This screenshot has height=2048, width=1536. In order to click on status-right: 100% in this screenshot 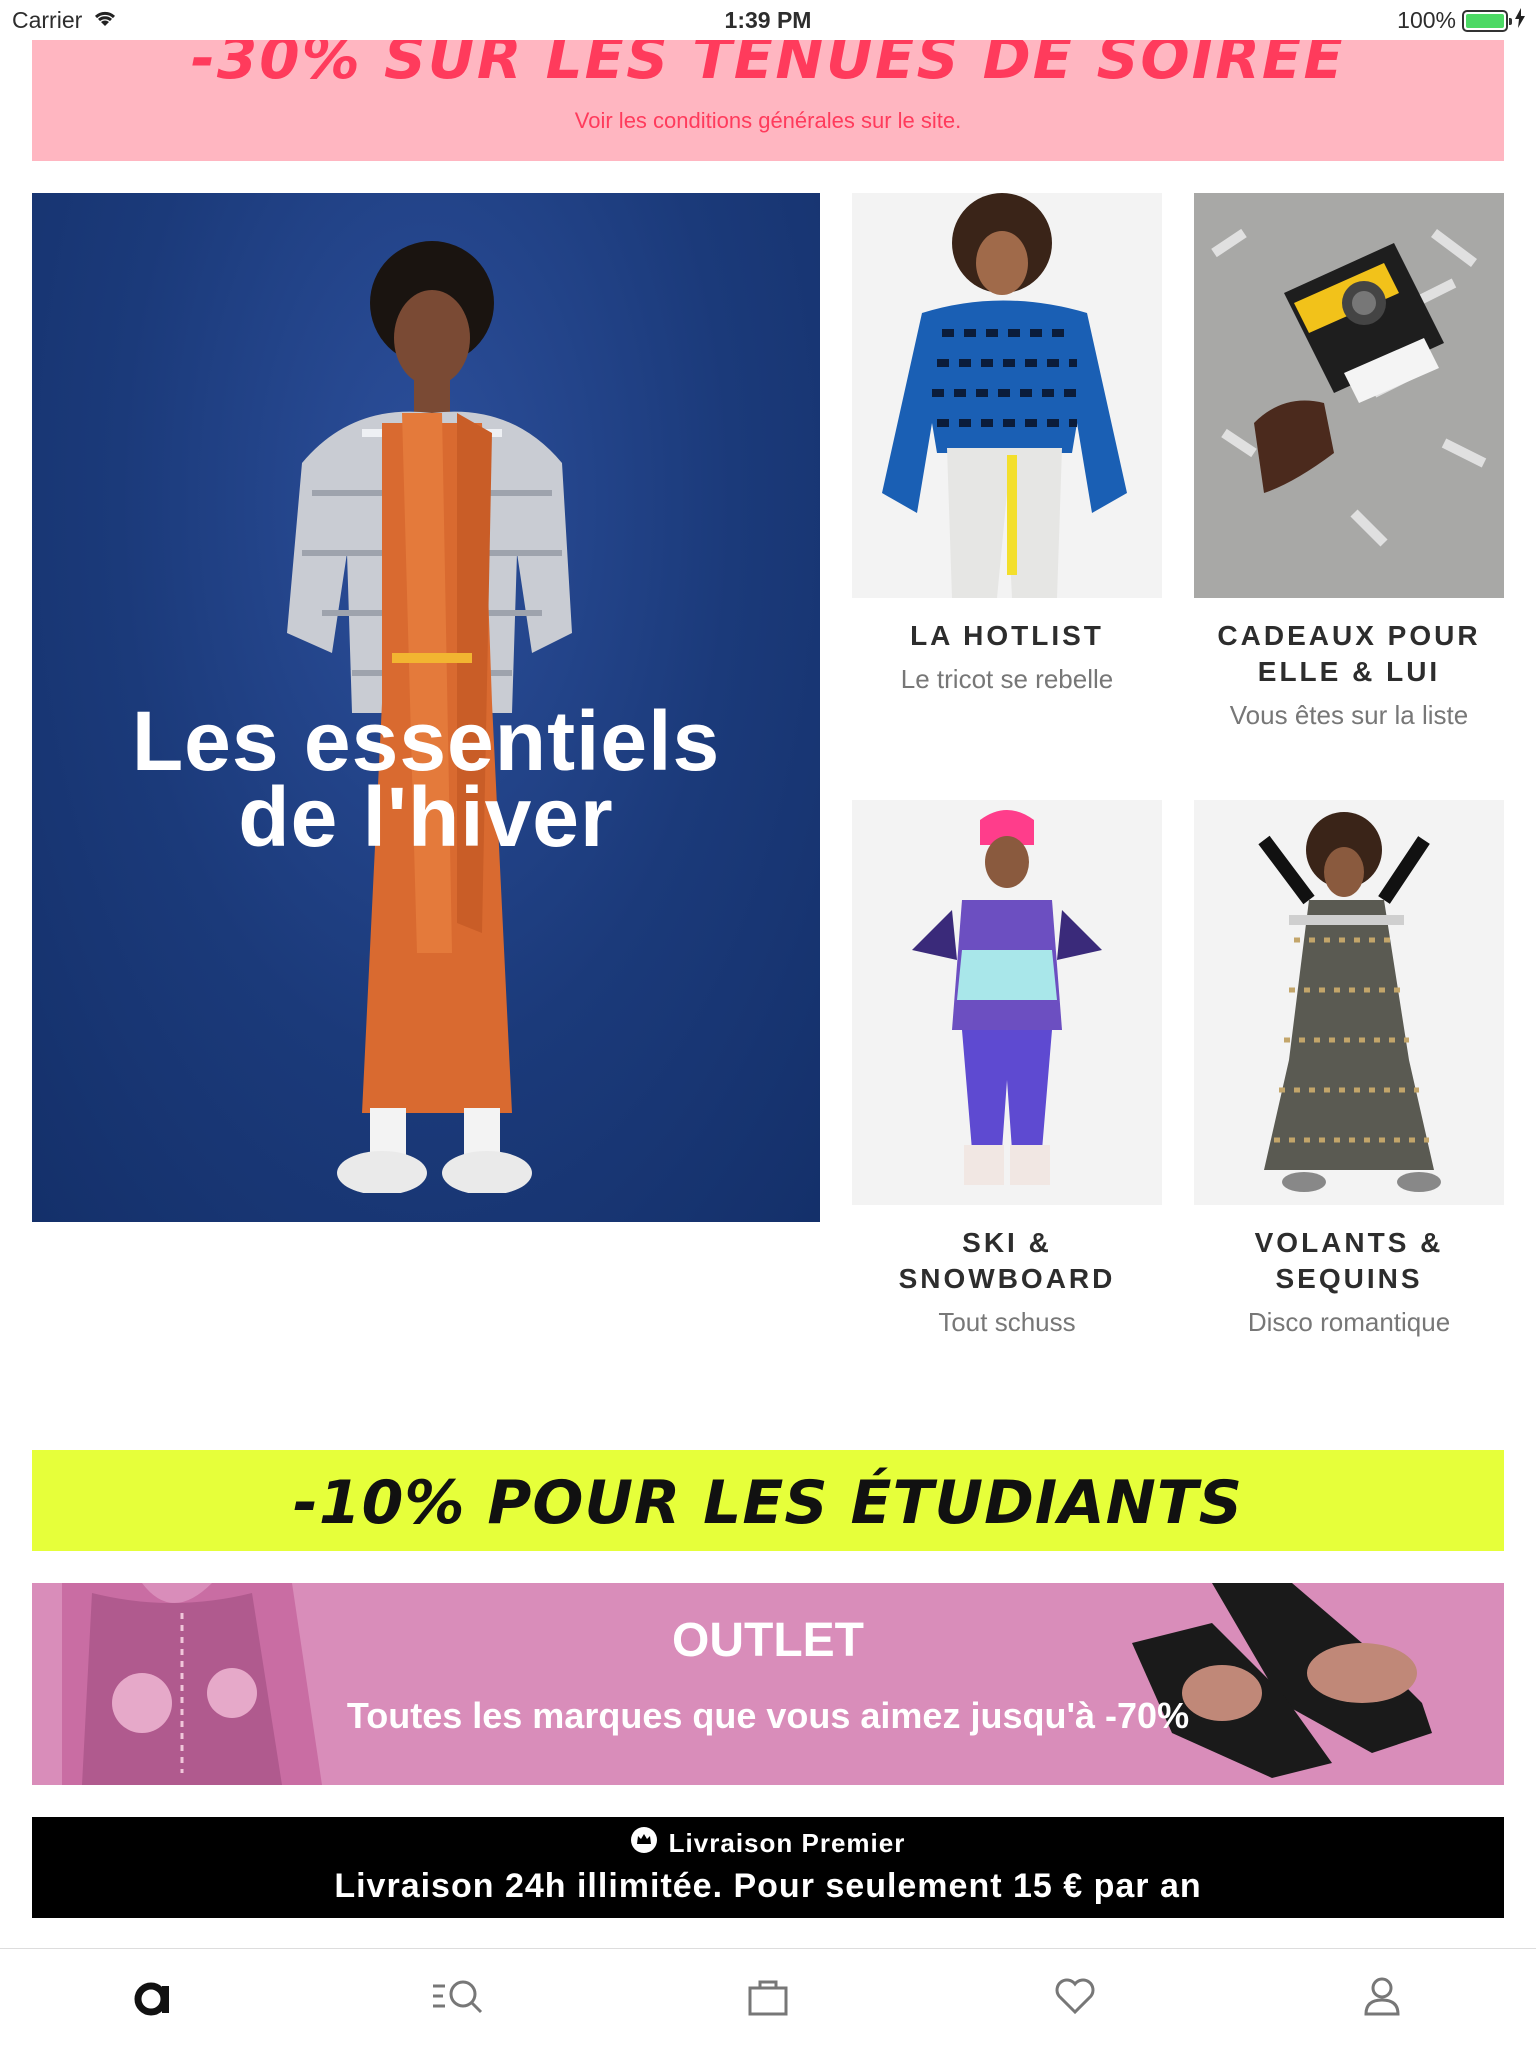, I will do `click(1461, 20)`.